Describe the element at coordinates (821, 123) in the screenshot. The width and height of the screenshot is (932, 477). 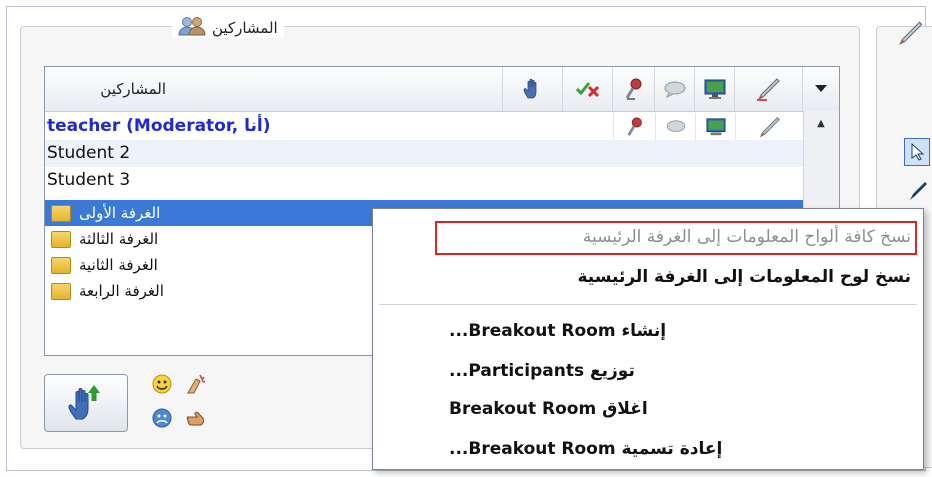
I see `scroll-up-icon: ▲` at that location.